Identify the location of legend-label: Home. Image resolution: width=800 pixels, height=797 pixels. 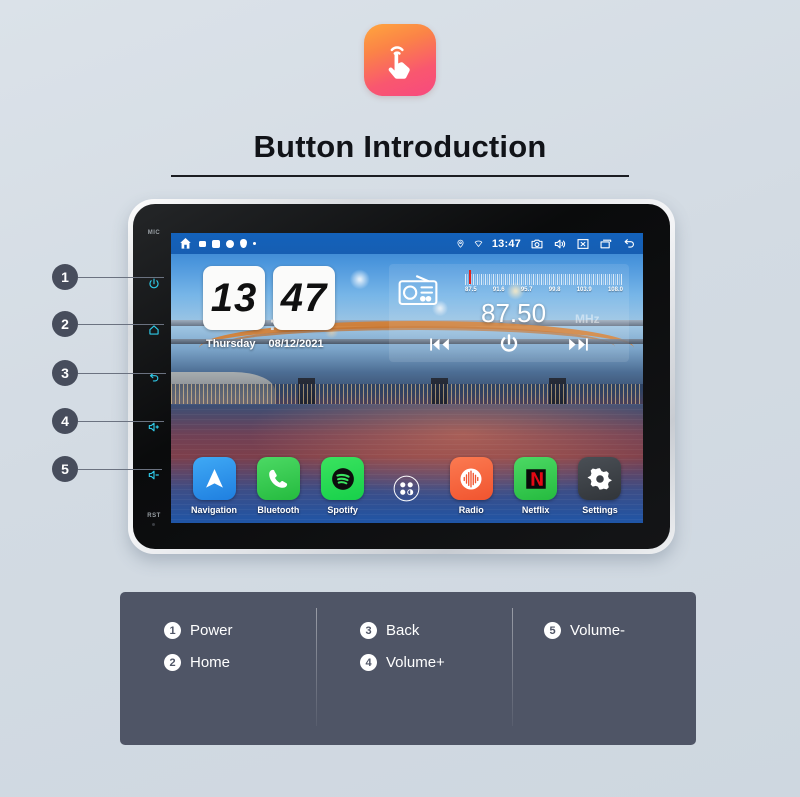
(210, 662).